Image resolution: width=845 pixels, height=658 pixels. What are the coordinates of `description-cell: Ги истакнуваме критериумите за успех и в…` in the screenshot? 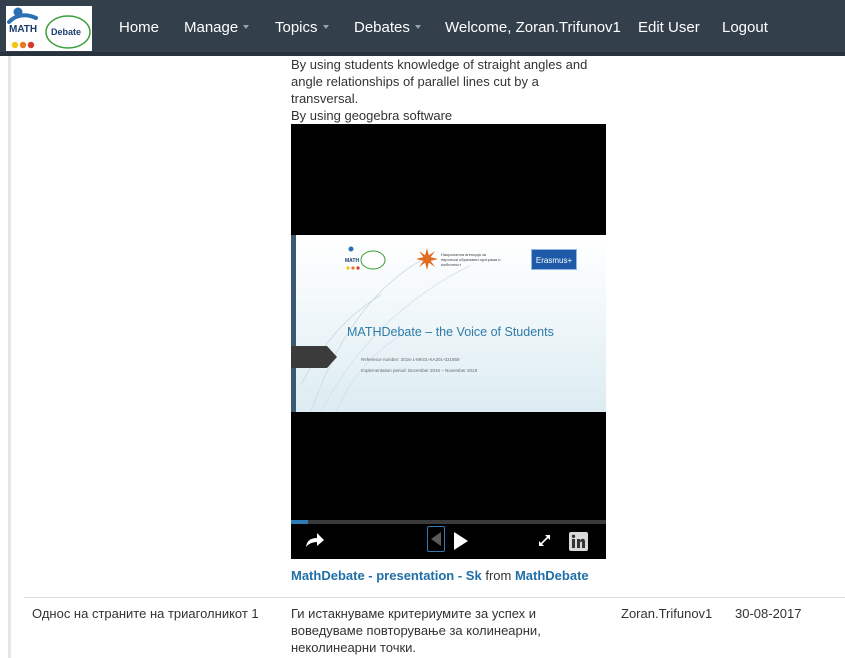 It's located at (416, 630).